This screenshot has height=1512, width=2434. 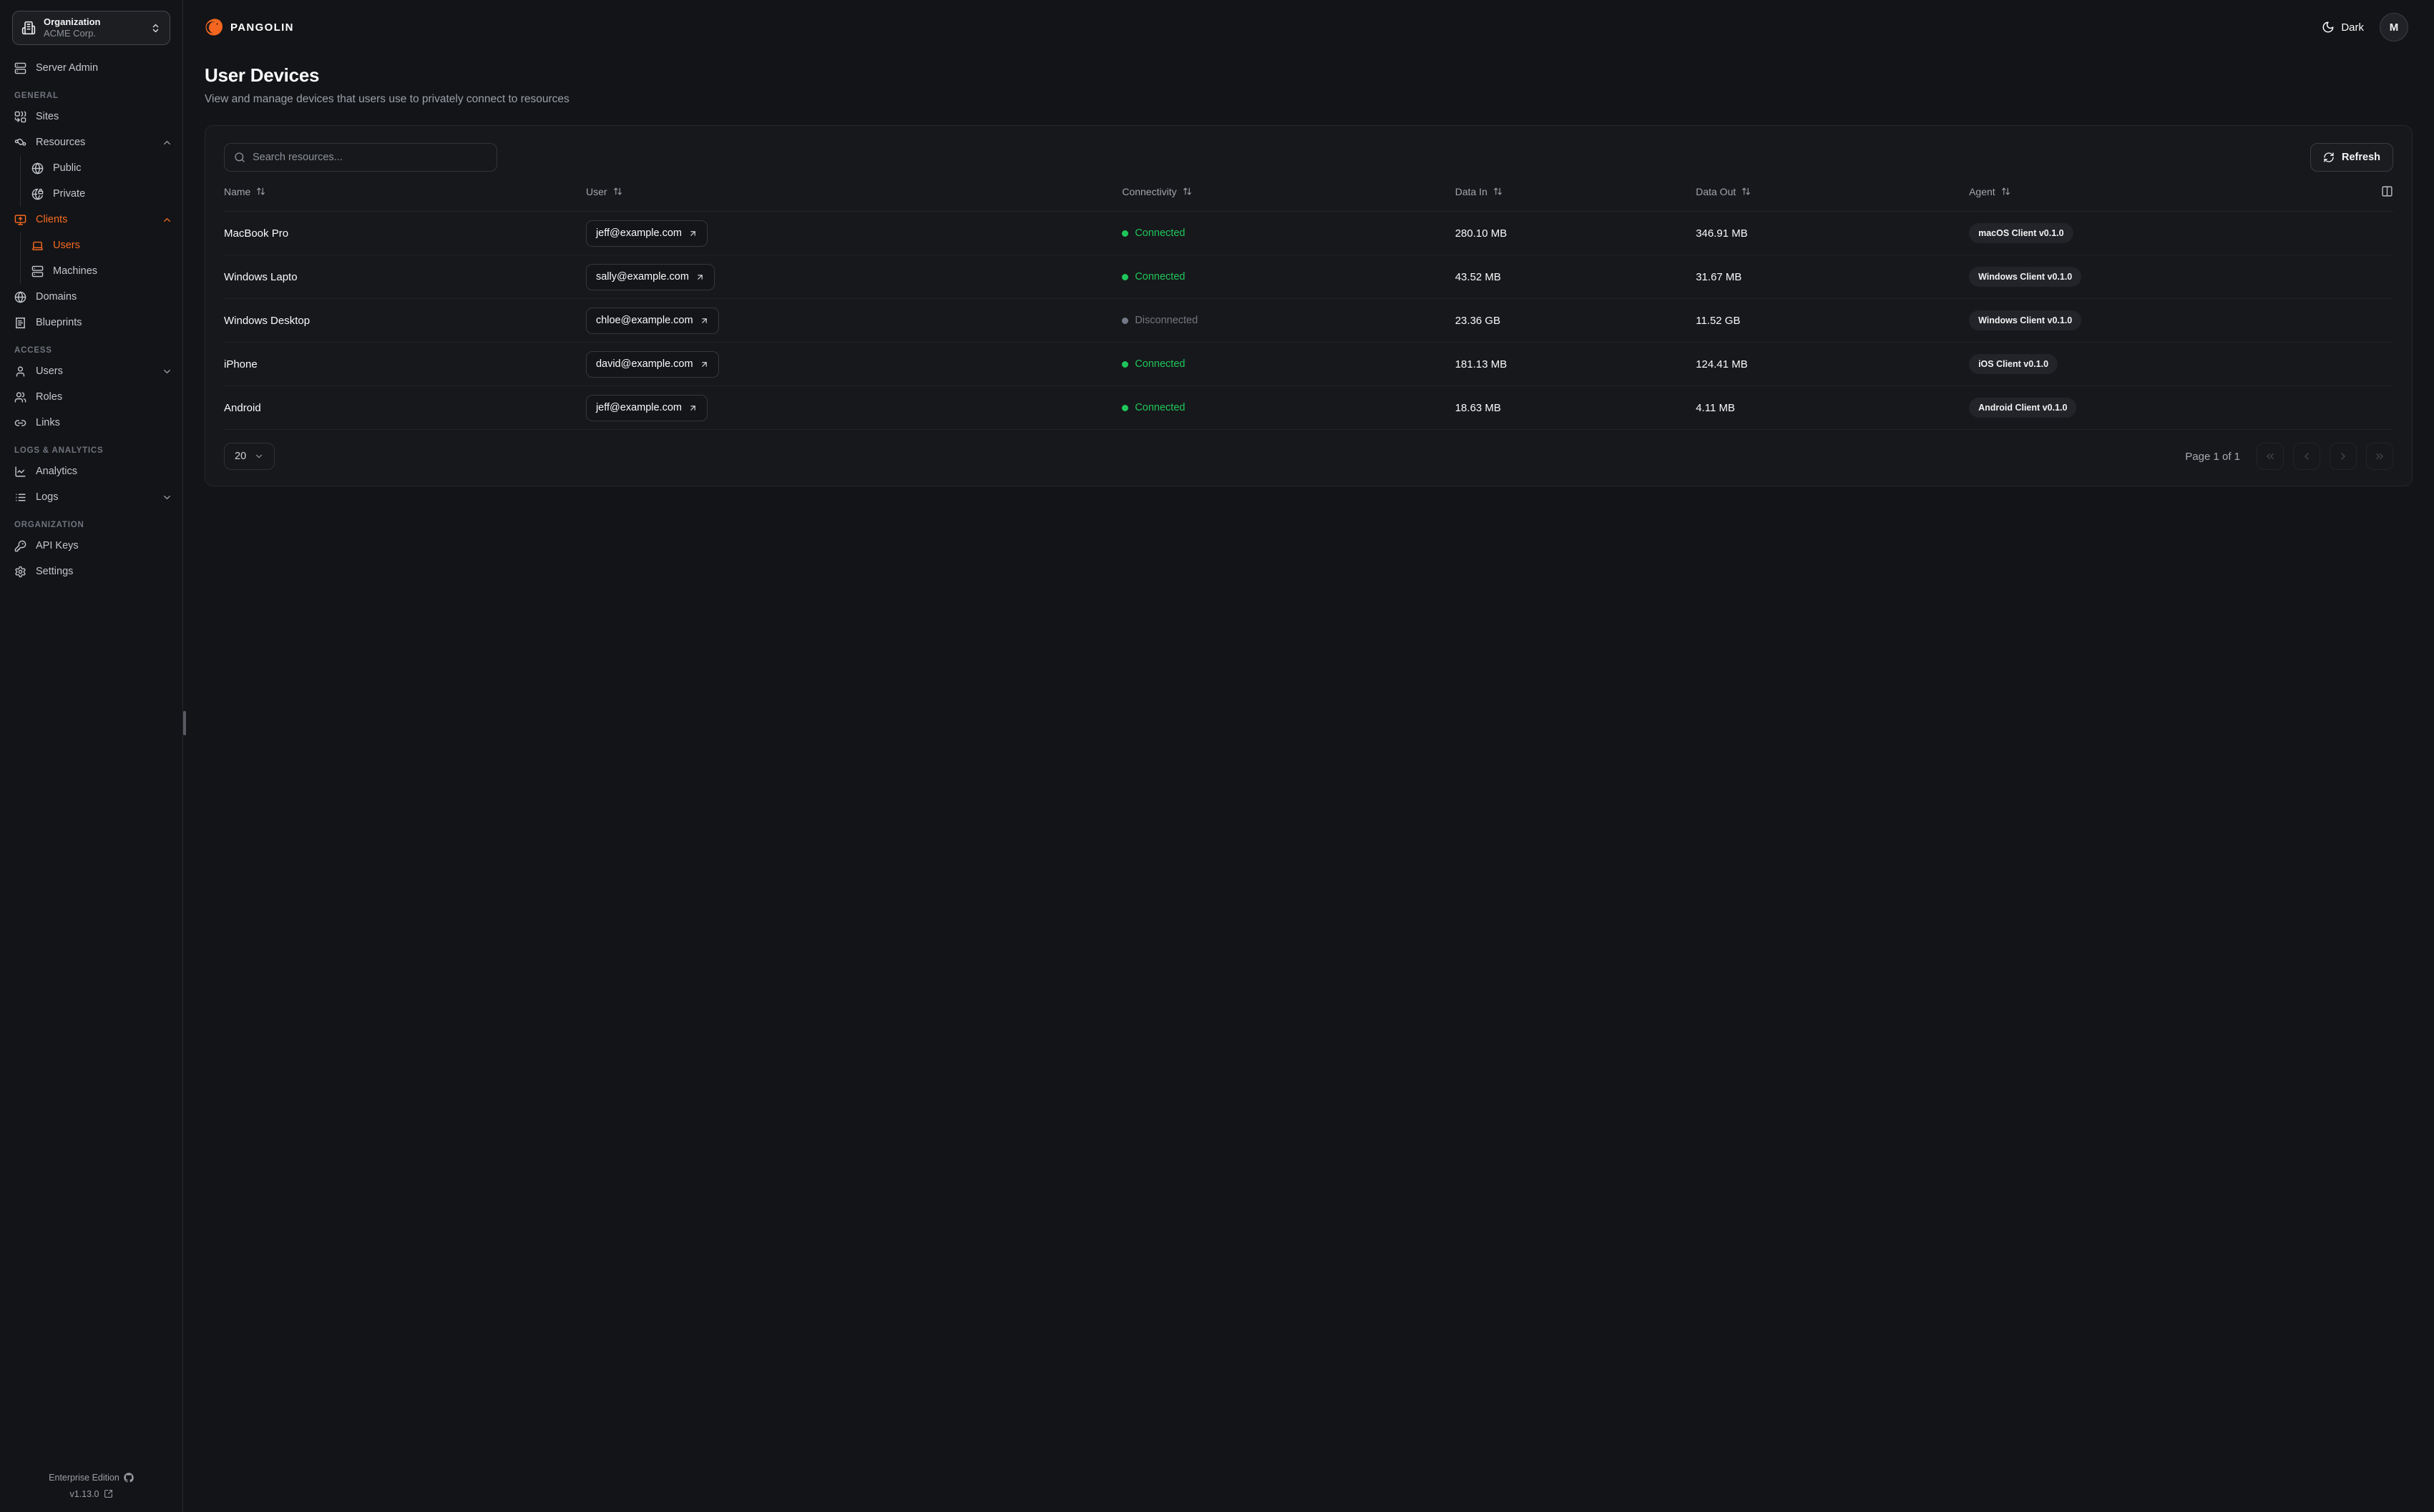 What do you see at coordinates (1288, 191) in the screenshot?
I see `column-header-connectivity: Connectivity` at bounding box center [1288, 191].